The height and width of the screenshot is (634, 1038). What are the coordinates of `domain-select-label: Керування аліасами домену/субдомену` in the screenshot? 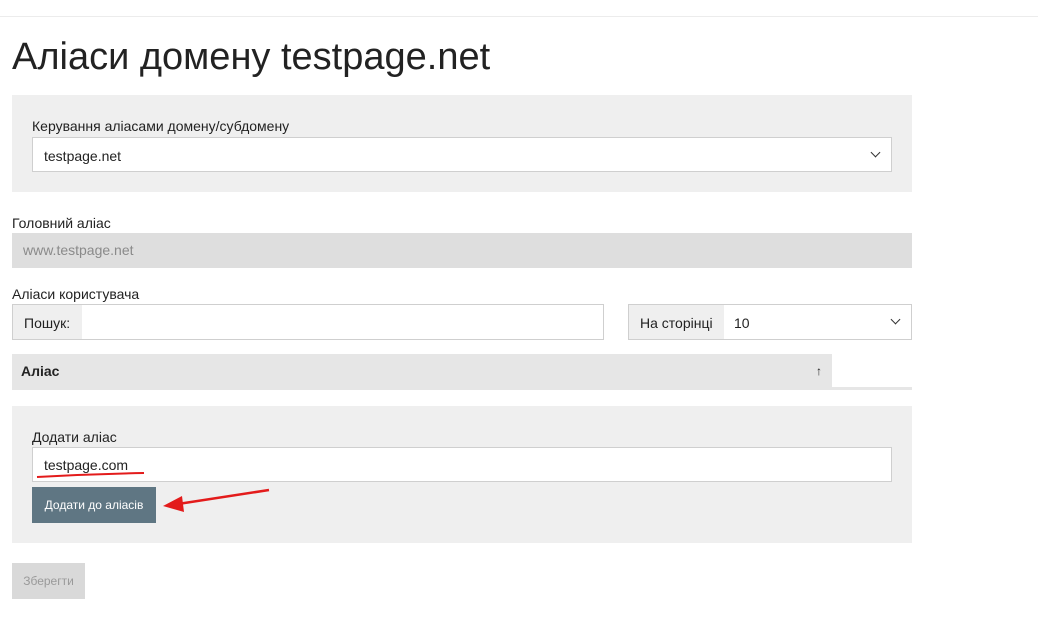 It's located at (161, 126).